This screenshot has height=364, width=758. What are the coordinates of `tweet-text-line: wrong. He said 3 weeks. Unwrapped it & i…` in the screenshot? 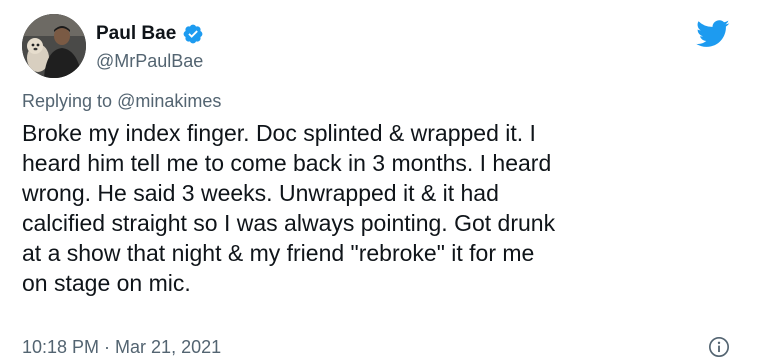 It's located at (260, 193).